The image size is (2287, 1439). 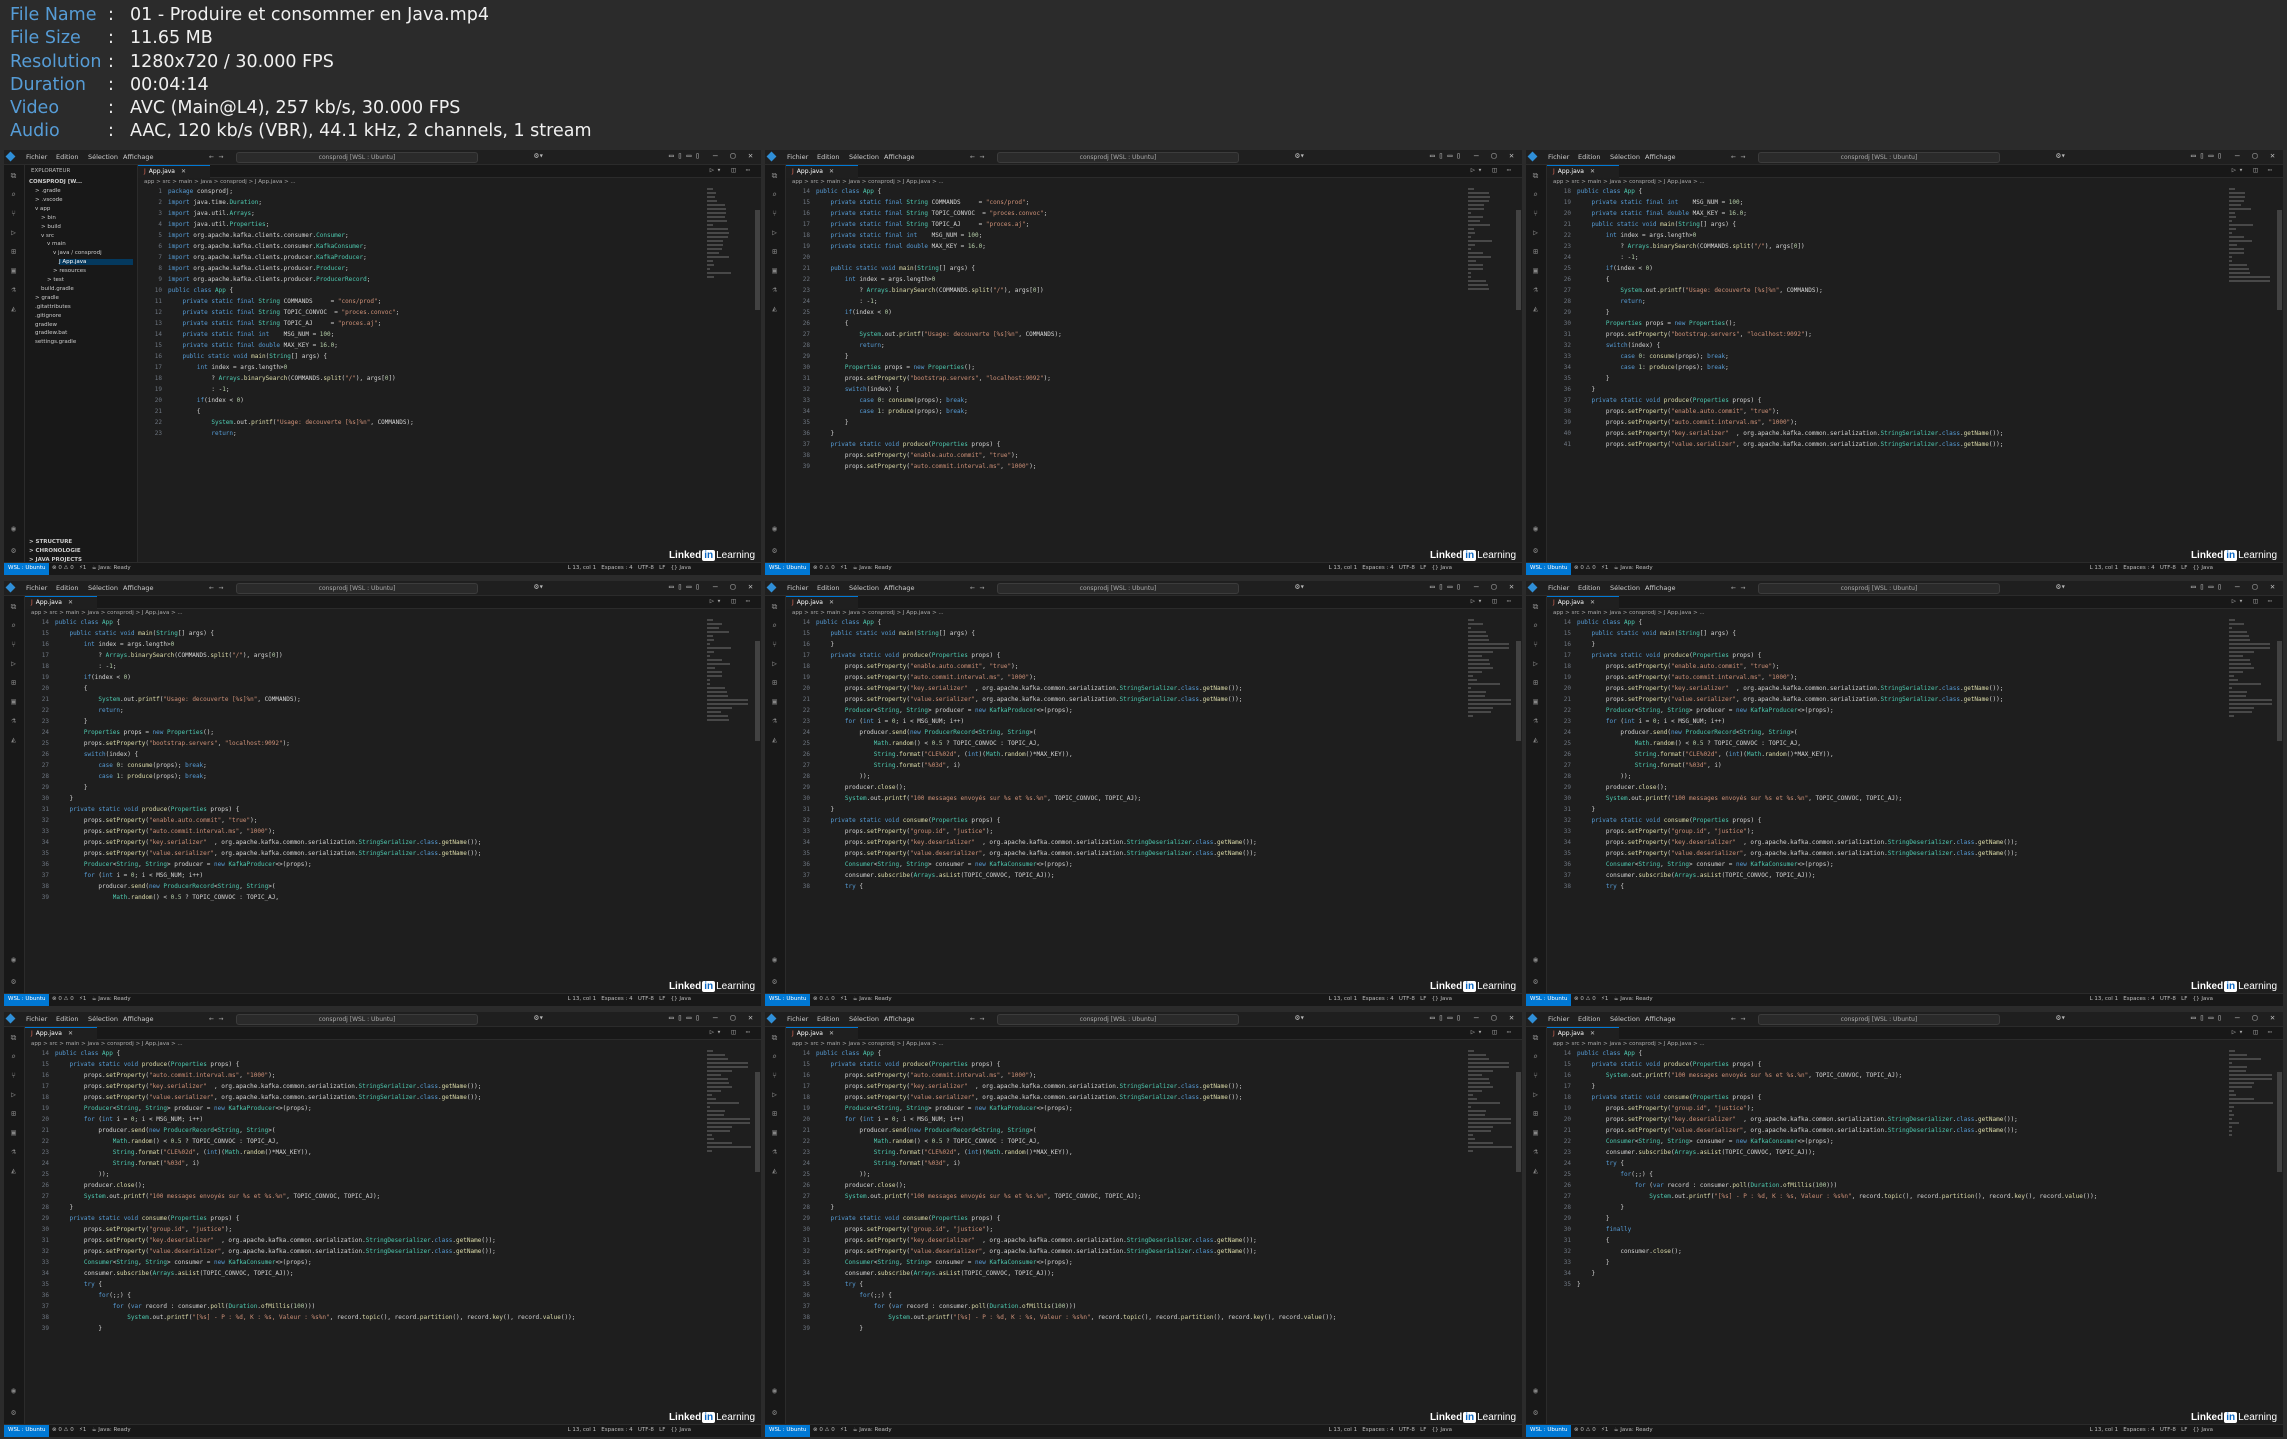 What do you see at coordinates (1902, 269) in the screenshot?
I see `code-line: if(index < 0)` at bounding box center [1902, 269].